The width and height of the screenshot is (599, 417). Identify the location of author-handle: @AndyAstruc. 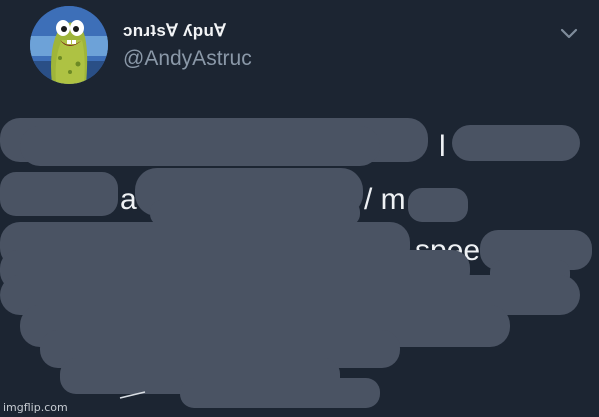
(187, 59).